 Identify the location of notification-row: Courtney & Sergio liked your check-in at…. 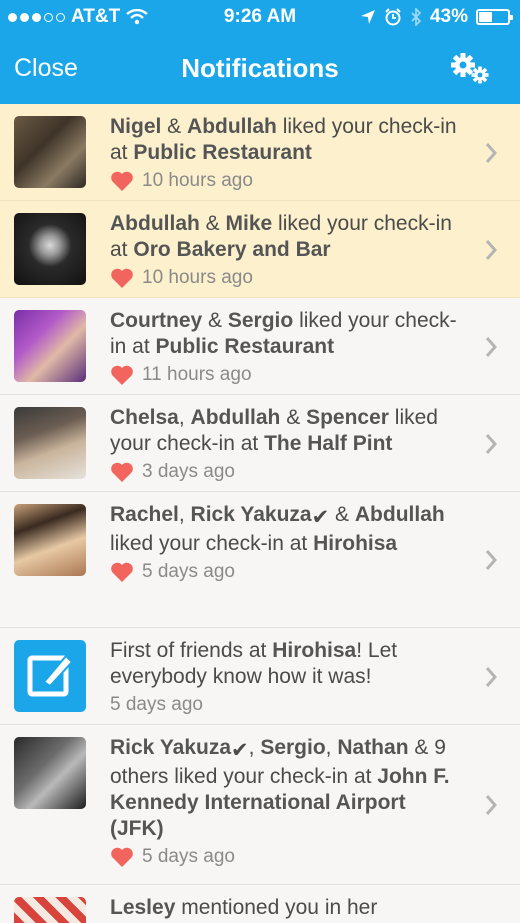
(260, 346).